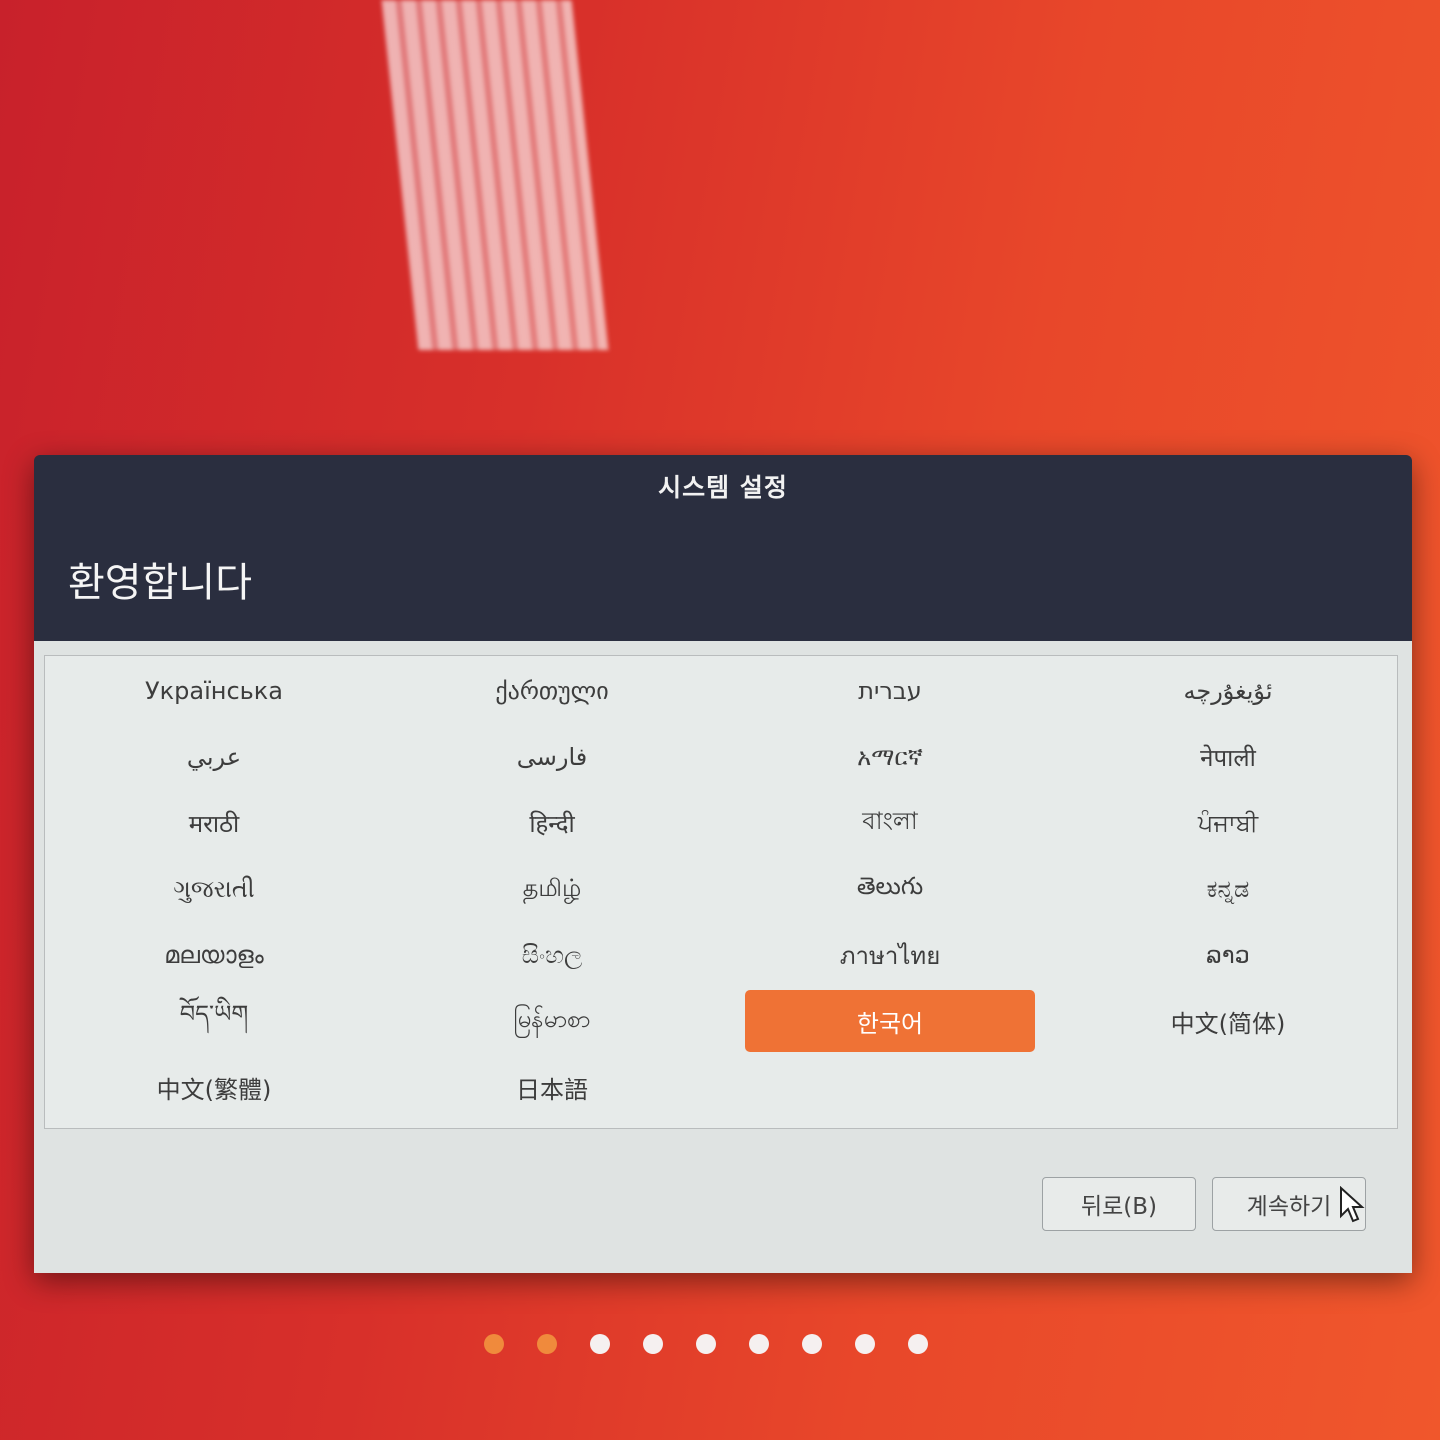  Describe the element at coordinates (214, 1021) in the screenshot. I see `language-option: བོད་ཡིག` at that location.